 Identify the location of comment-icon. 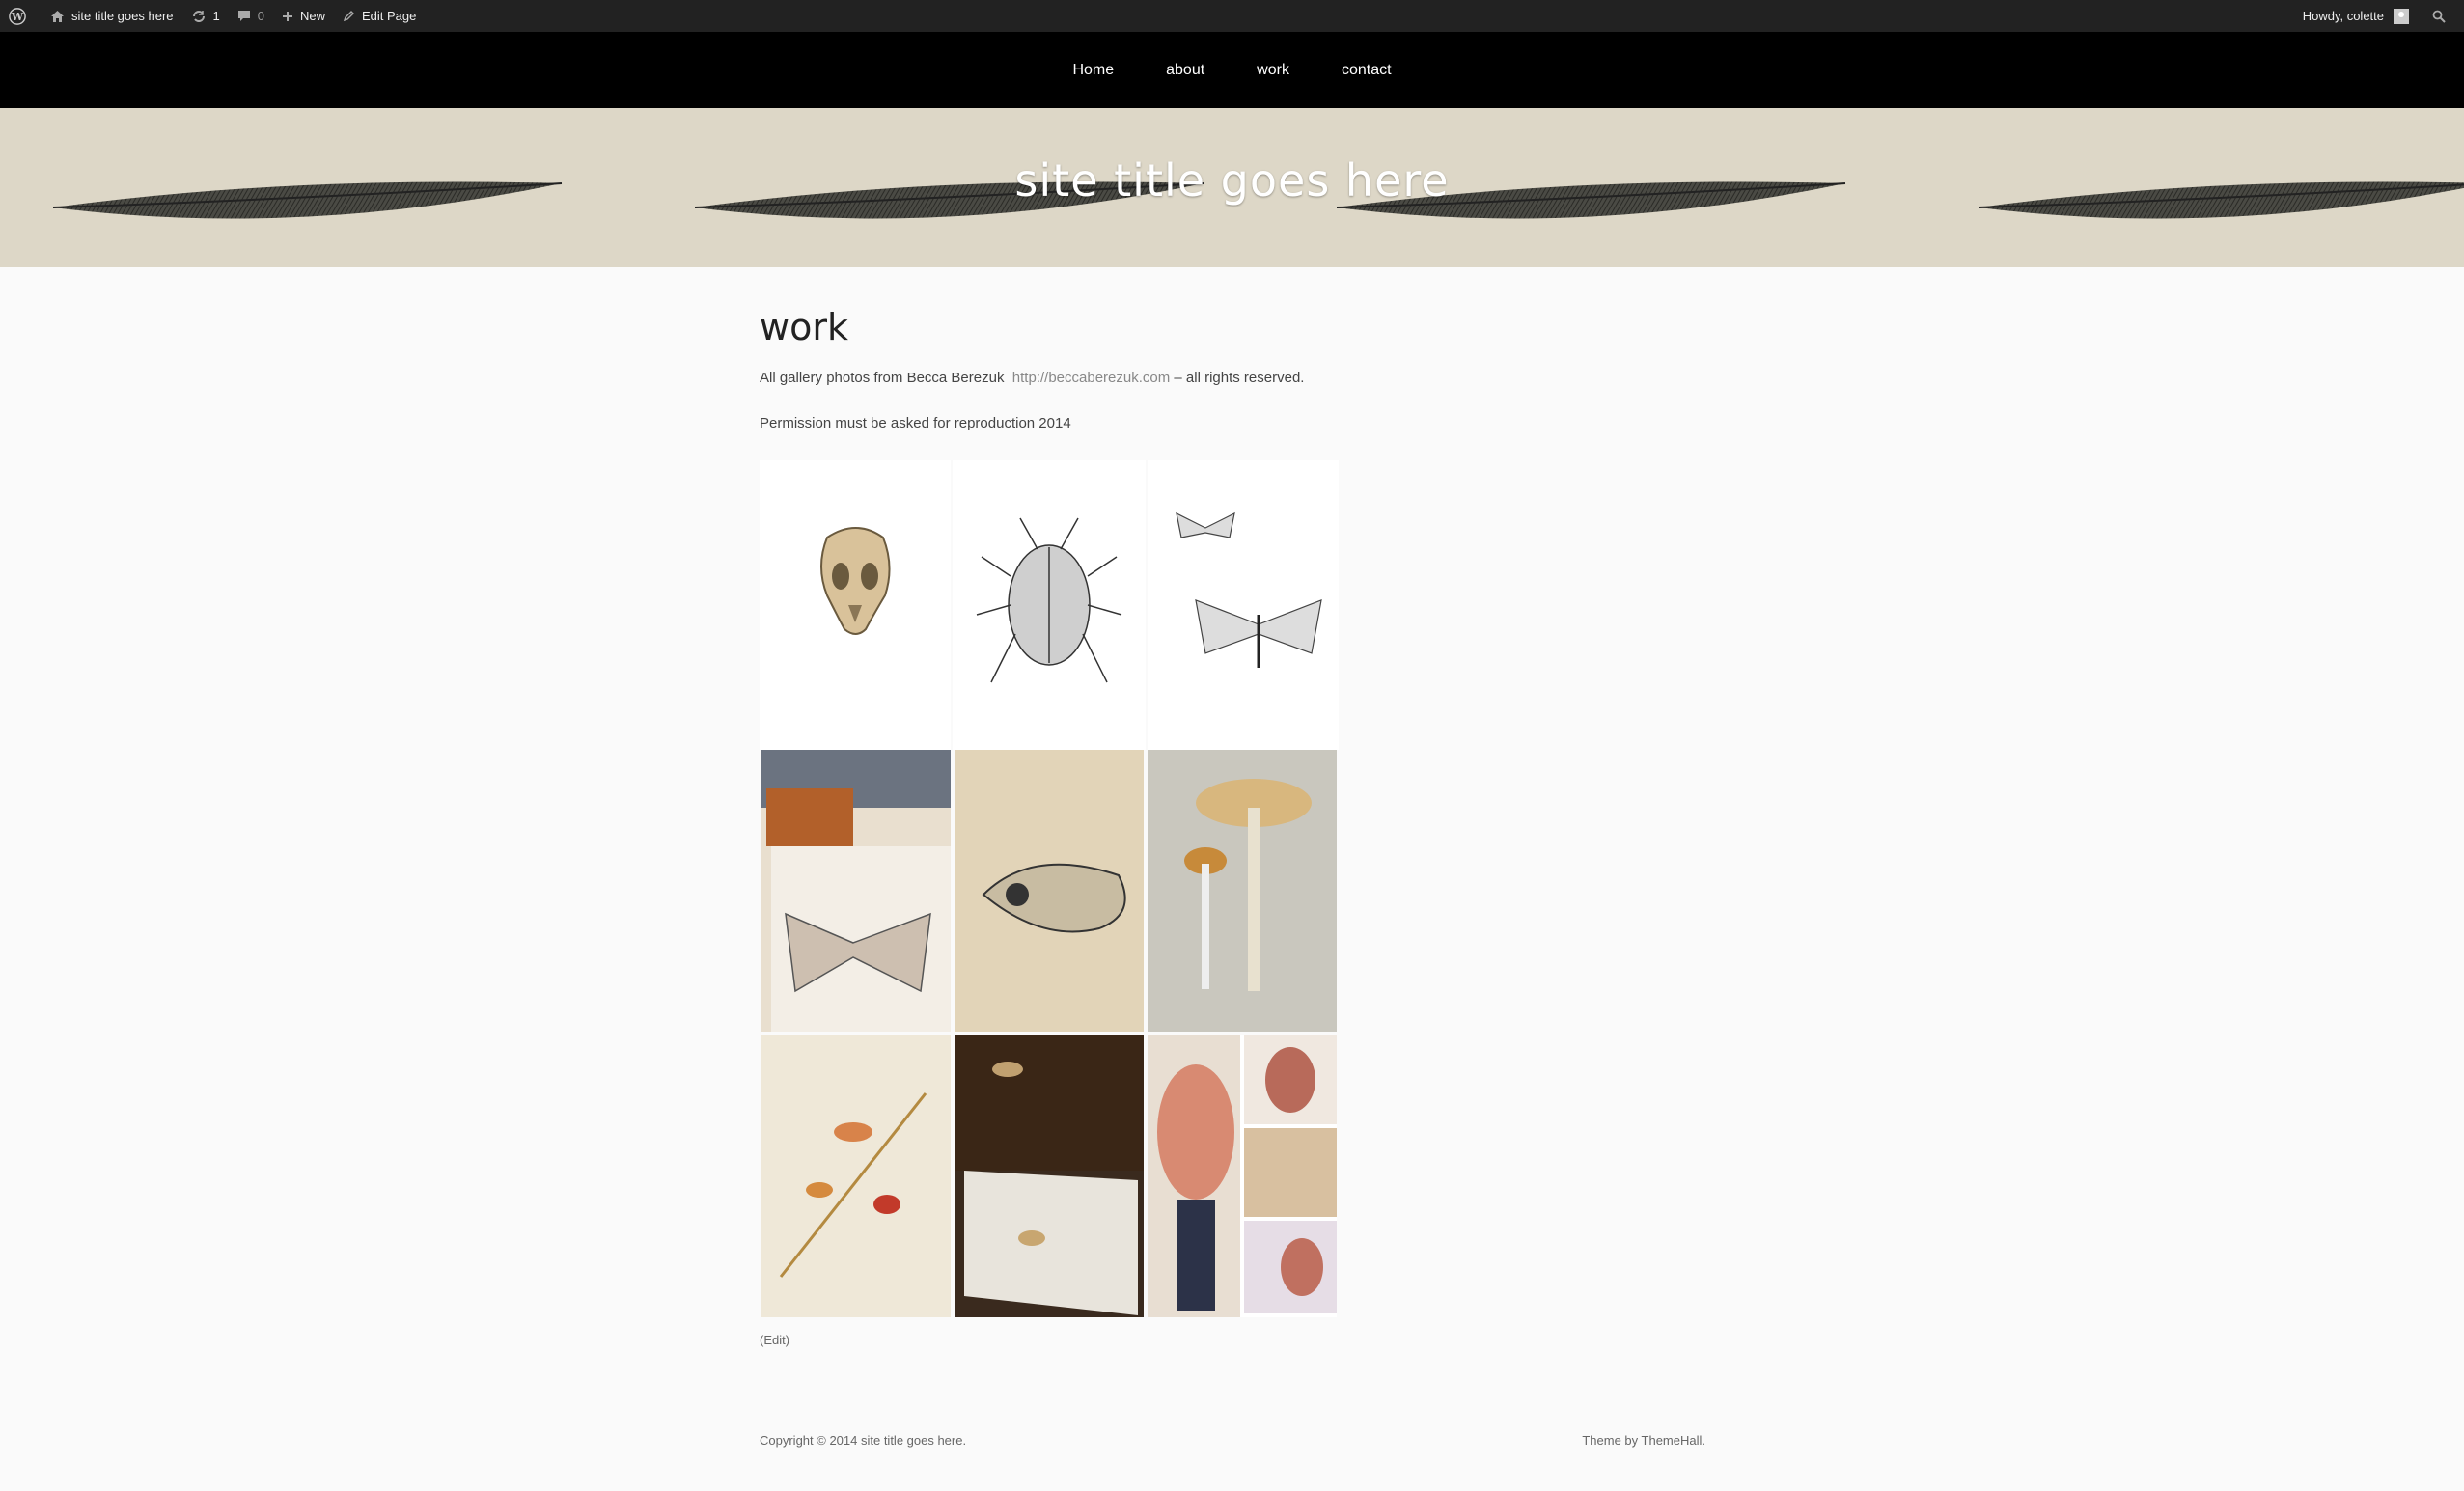
(243, 15).